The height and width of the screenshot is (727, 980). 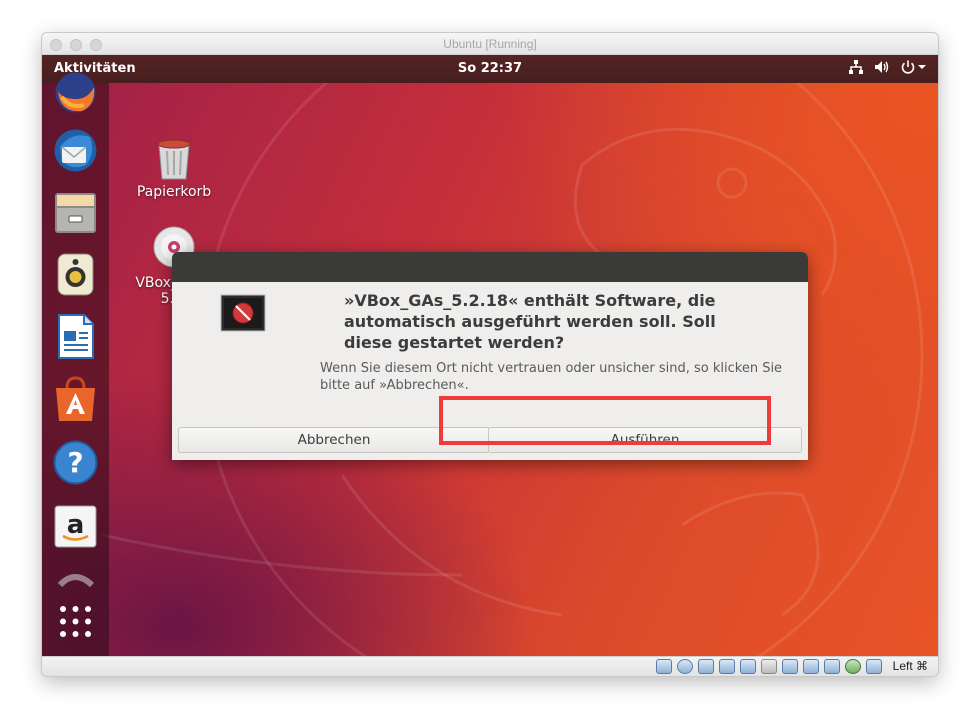 I want to click on svg-text: a, so click(x=76, y=525).